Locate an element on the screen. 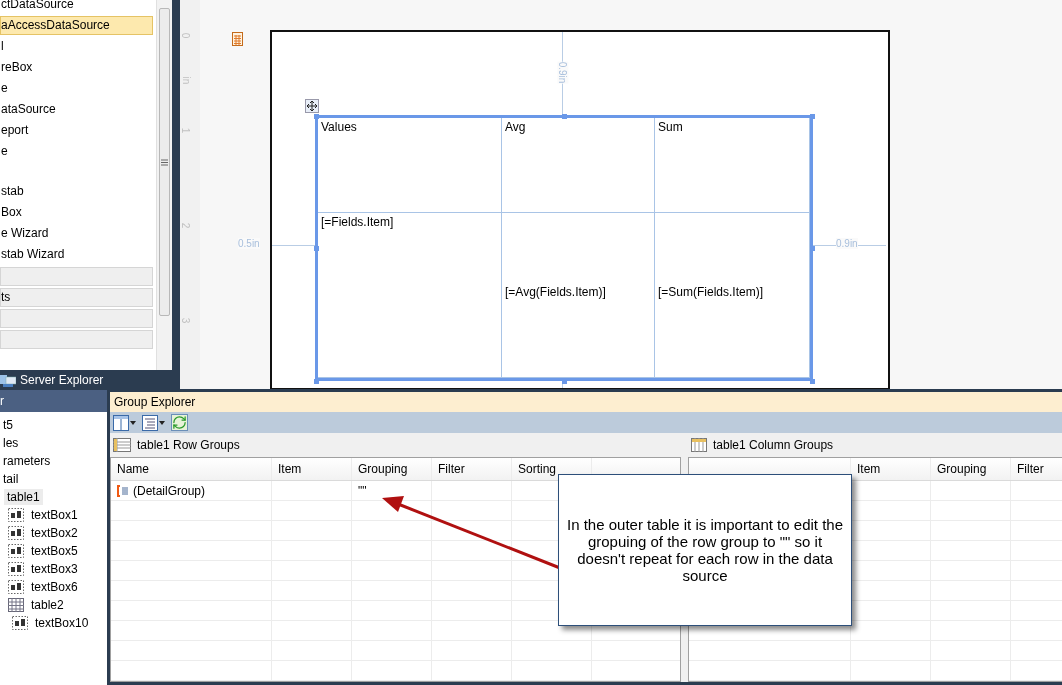  toolbox-item: l is located at coordinates (76, 46).